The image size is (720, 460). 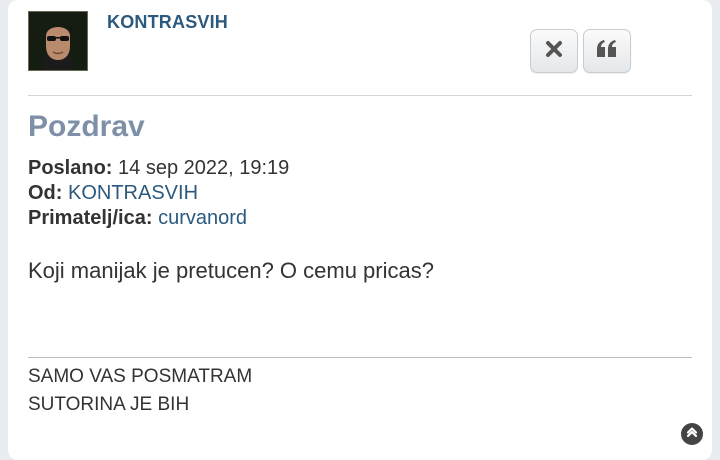 I want to click on from-line: Od: KONTRASVIH, so click(x=113, y=193).